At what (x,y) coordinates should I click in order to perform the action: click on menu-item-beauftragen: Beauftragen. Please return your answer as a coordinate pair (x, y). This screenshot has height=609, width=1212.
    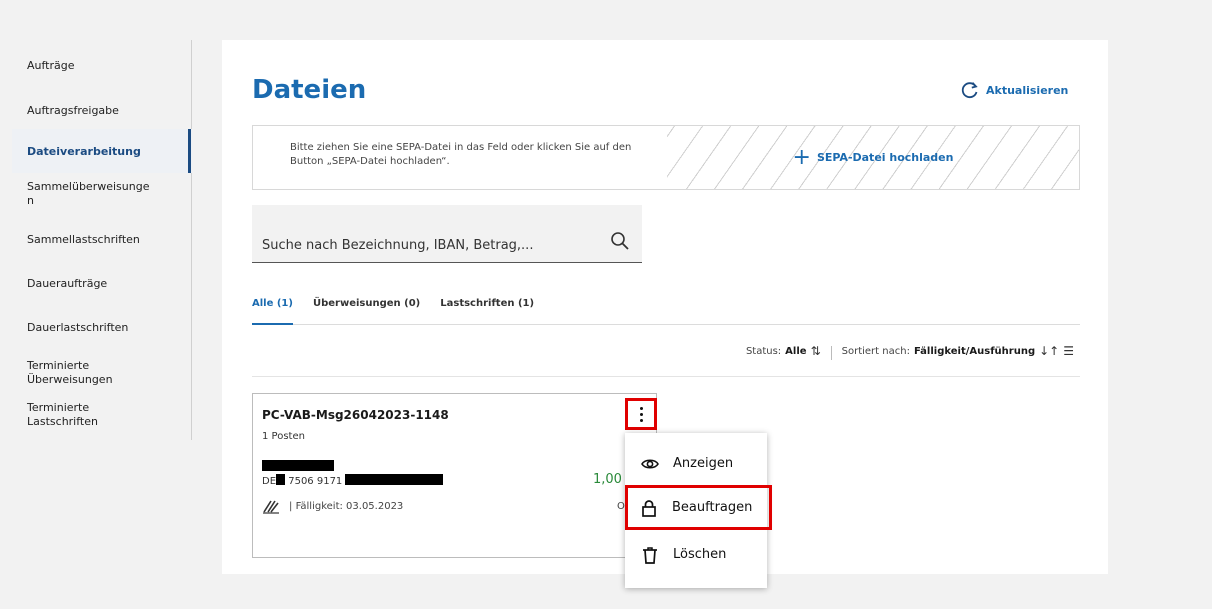
    Looking at the image, I should click on (698, 507).